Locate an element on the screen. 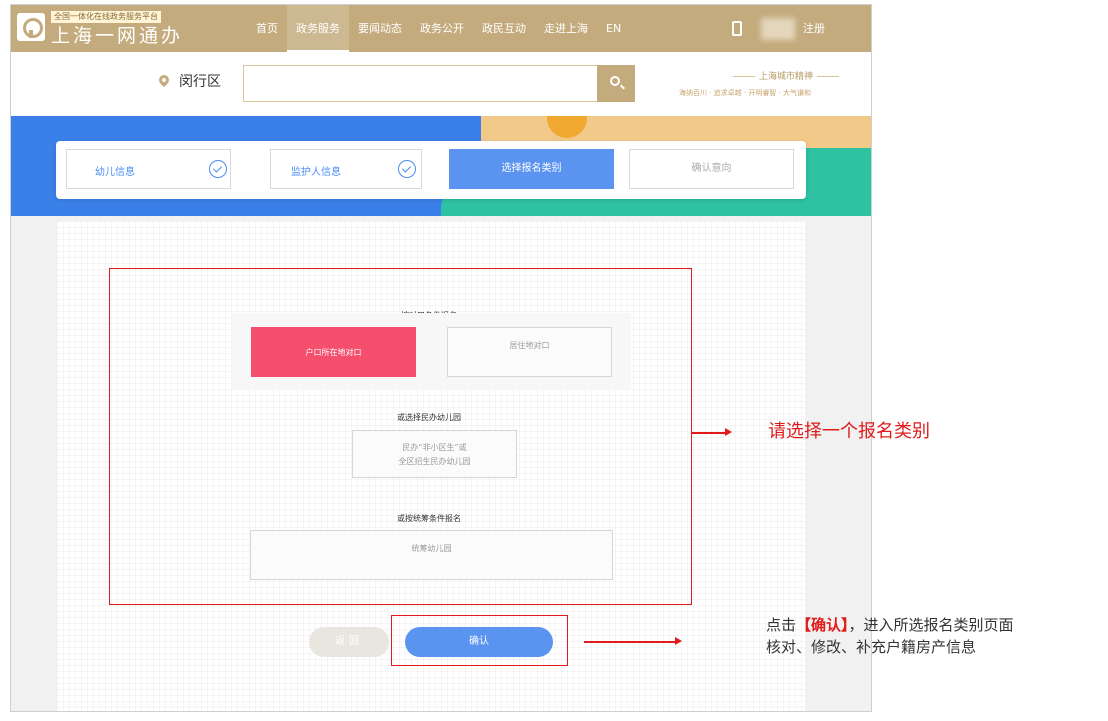 Image resolution: width=1108 pixels, height=721 pixels. nav-item-services: 政务服务 is located at coordinates (318, 28).